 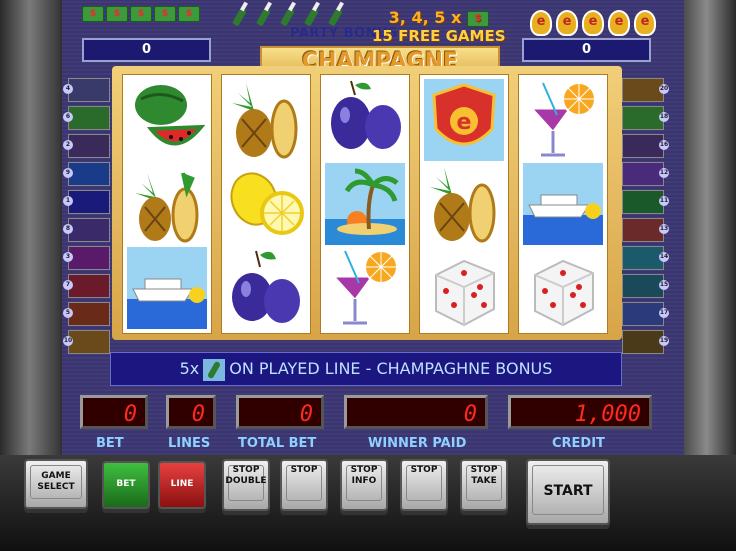 I want to click on line-button: LINE, so click(x=182, y=485).